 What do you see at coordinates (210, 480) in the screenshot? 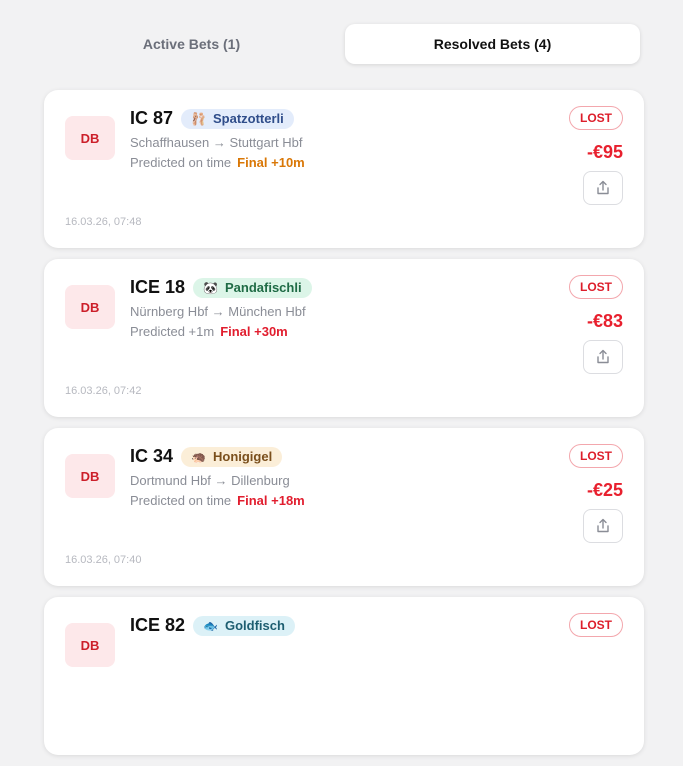
I see `route: Dortmund Hbf → Dillenburg` at bounding box center [210, 480].